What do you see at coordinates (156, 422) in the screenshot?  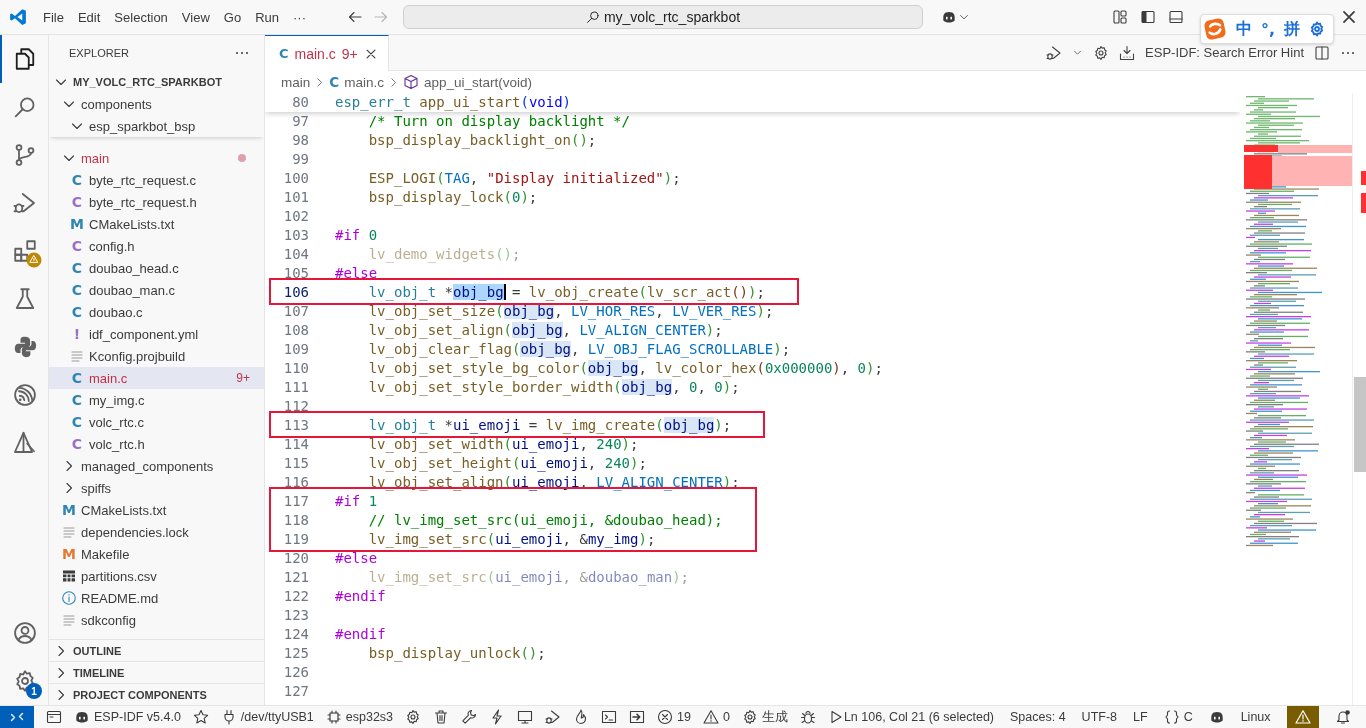 I see `tree-item: C volc_rtc.c` at bounding box center [156, 422].